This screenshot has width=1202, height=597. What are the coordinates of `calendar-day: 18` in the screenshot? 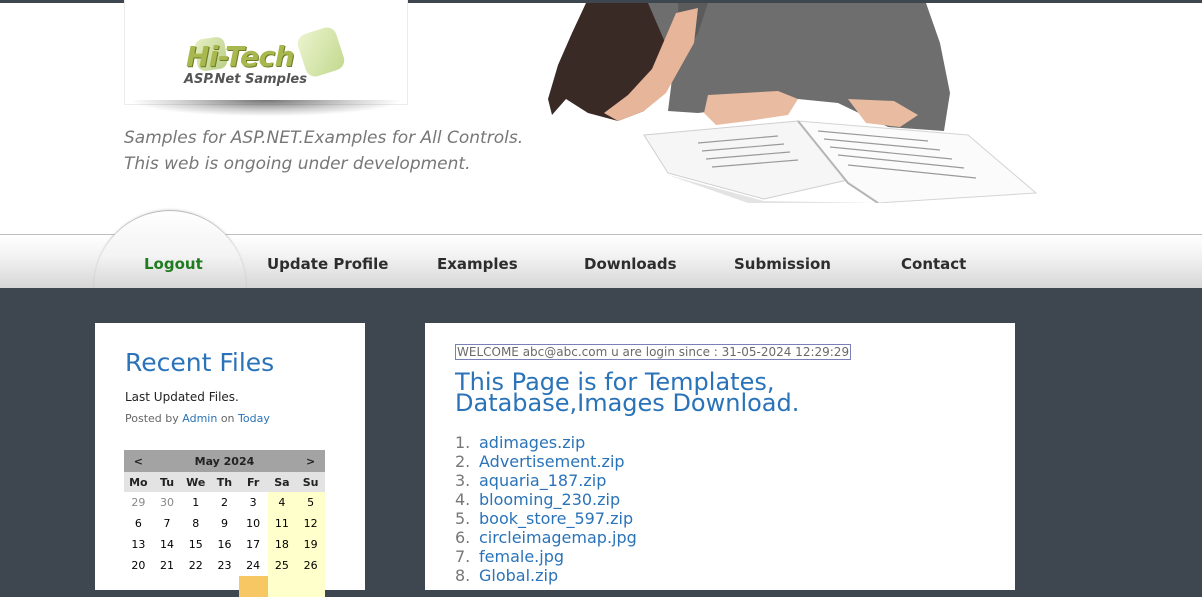 It's located at (282, 544).